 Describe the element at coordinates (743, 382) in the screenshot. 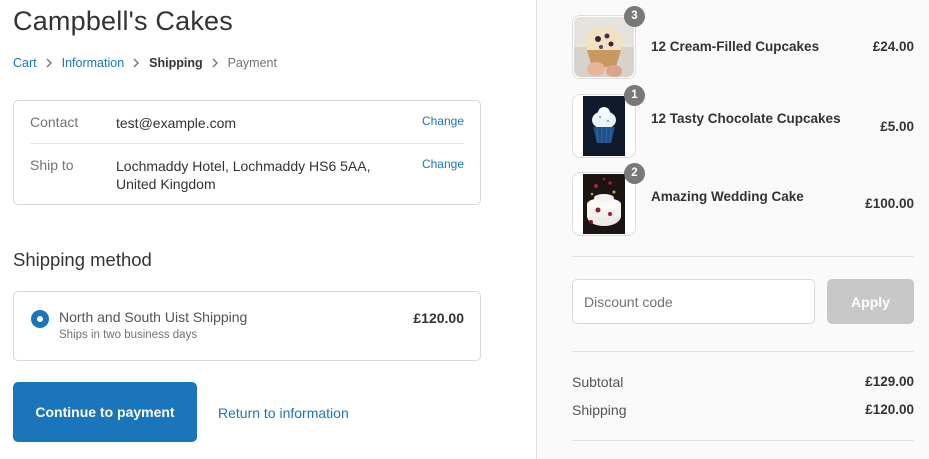

I see `subtotal-row: Subtotal £129.00` at that location.